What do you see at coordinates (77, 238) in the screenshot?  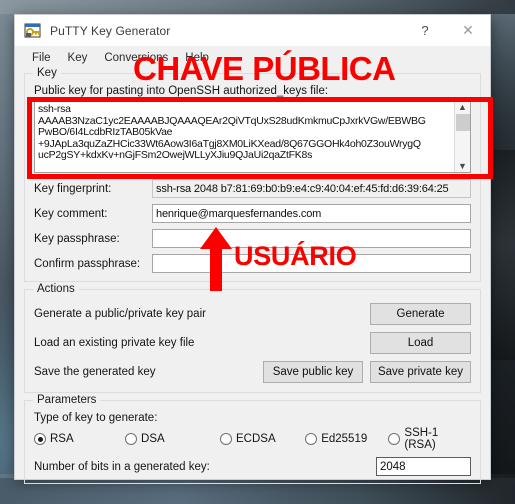 I see `key-passphrase-label: Key passphrase:` at bounding box center [77, 238].